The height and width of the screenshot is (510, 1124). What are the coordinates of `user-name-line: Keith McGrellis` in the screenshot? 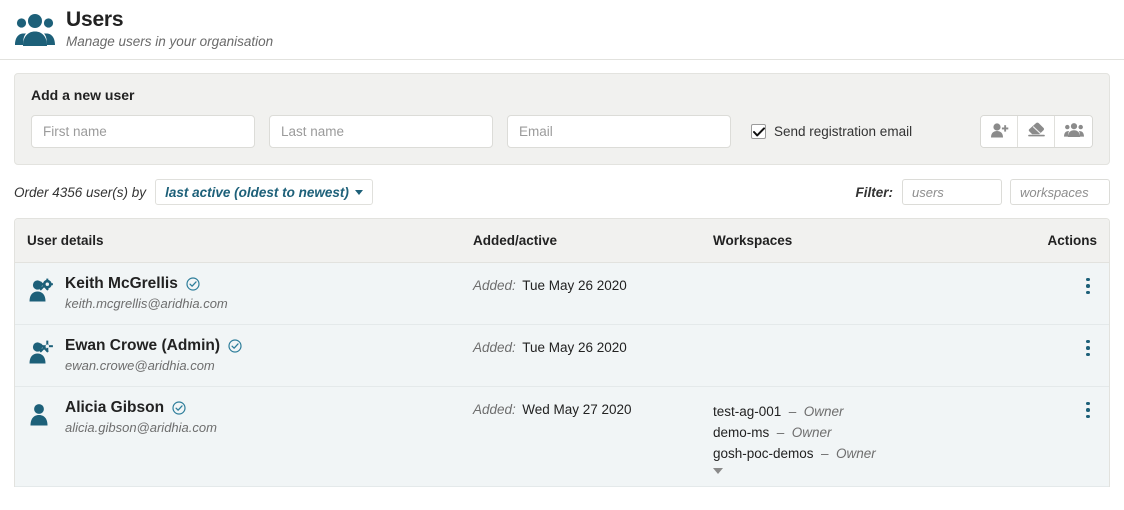 It's located at (146, 284).